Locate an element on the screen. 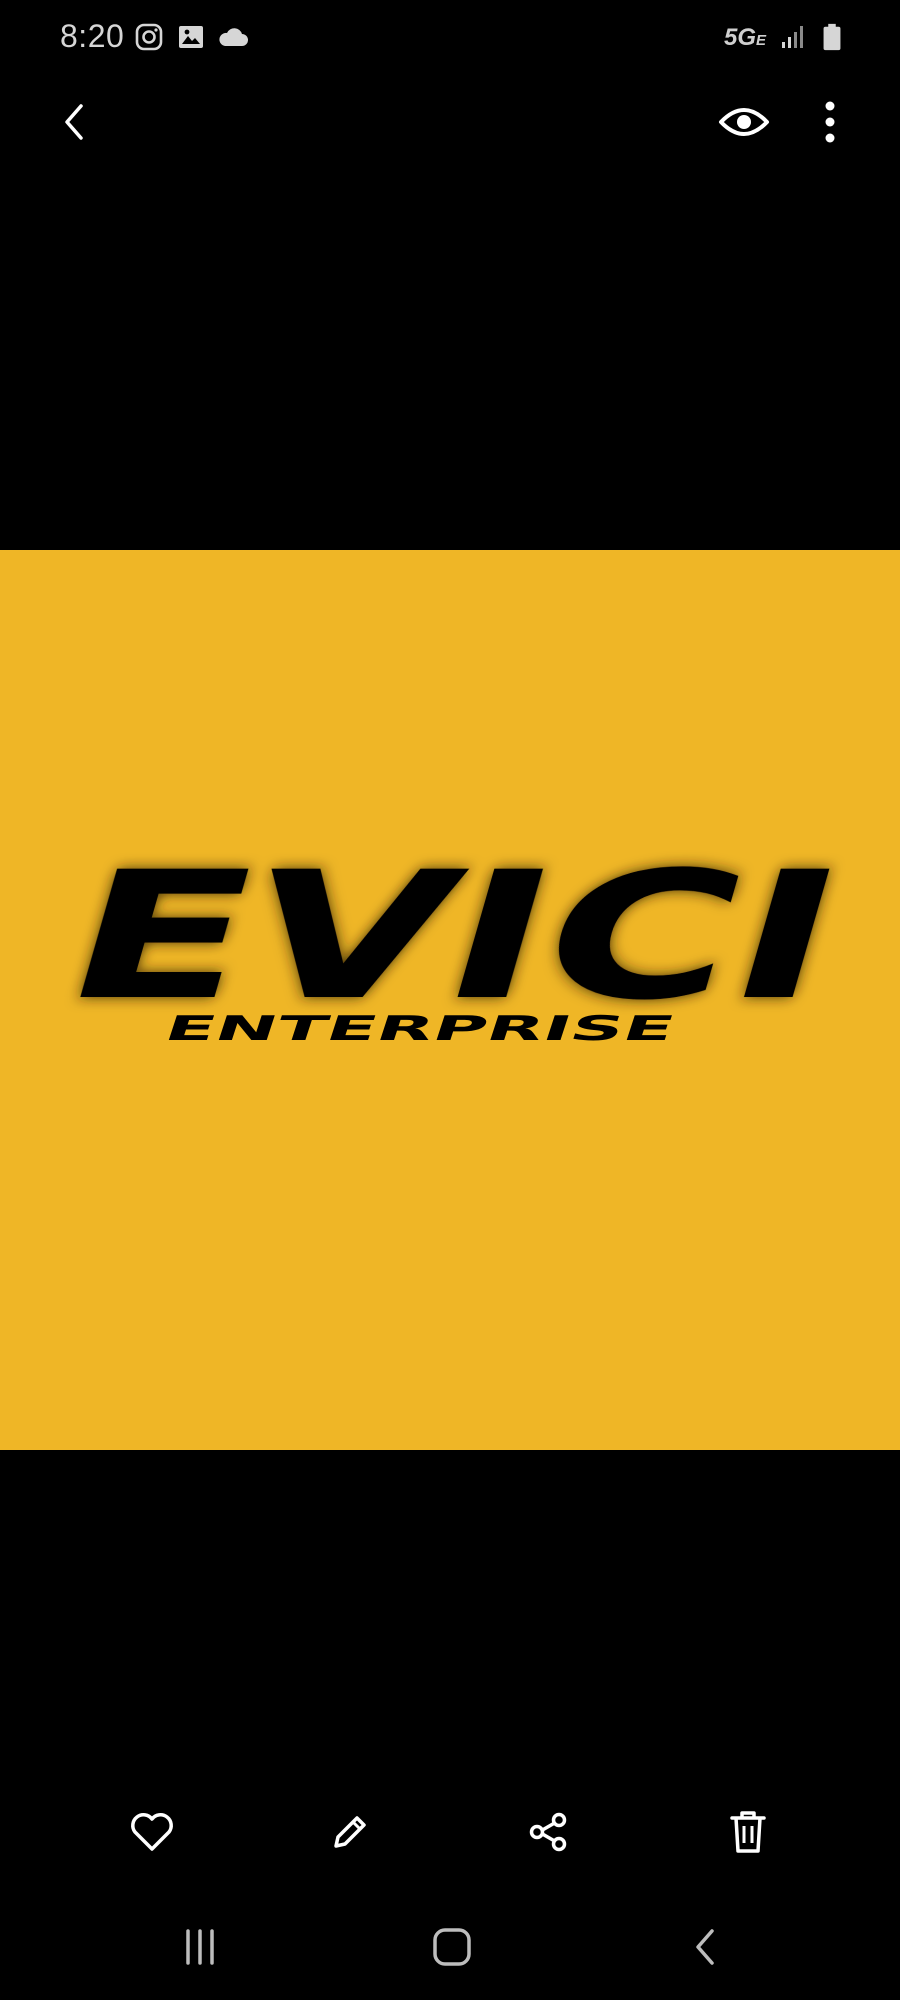  home-icon is located at coordinates (452, 1947).